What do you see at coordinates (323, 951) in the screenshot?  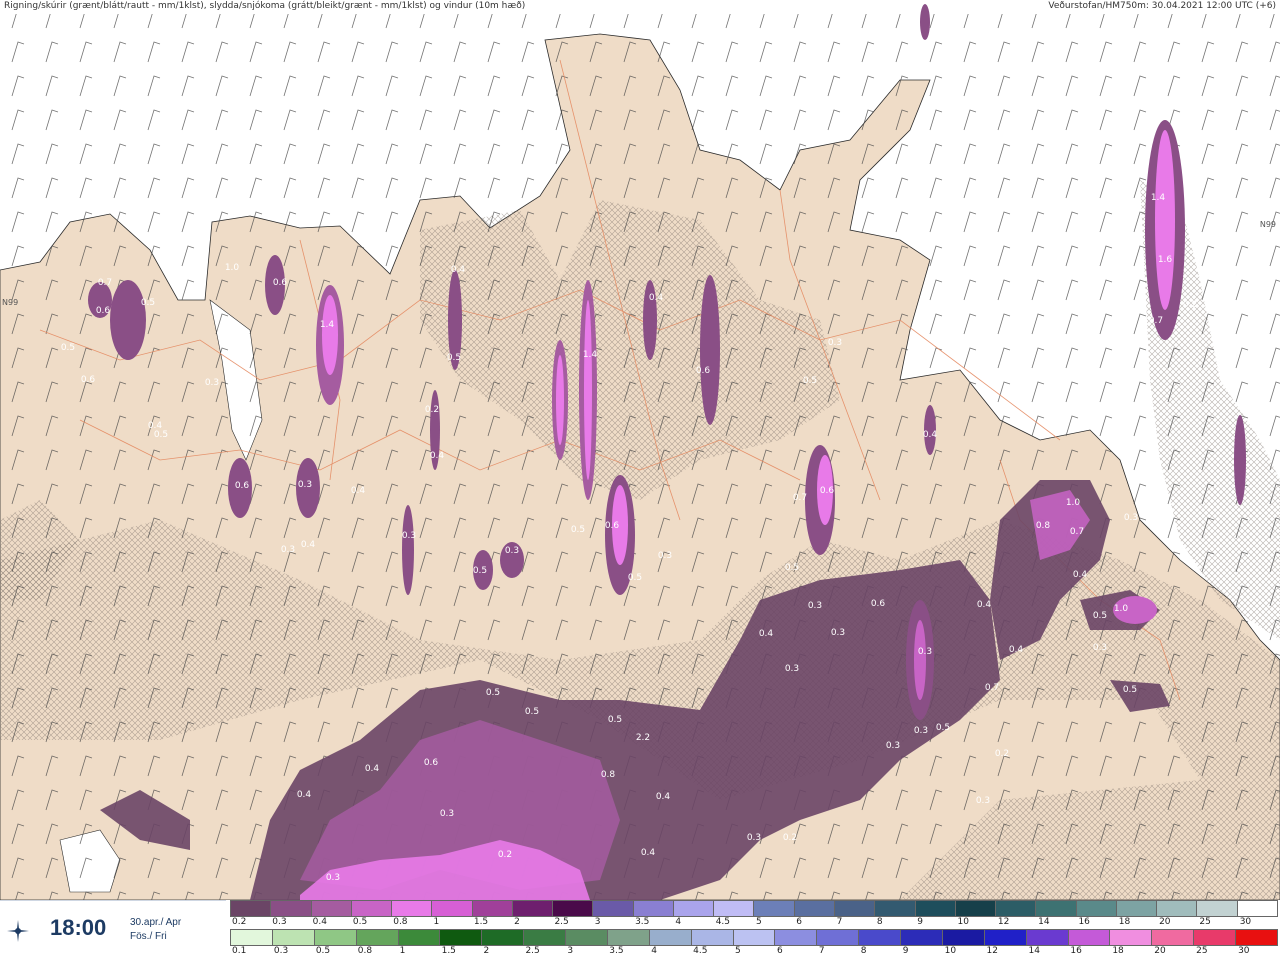 I see `scale-label: 0.5` at bounding box center [323, 951].